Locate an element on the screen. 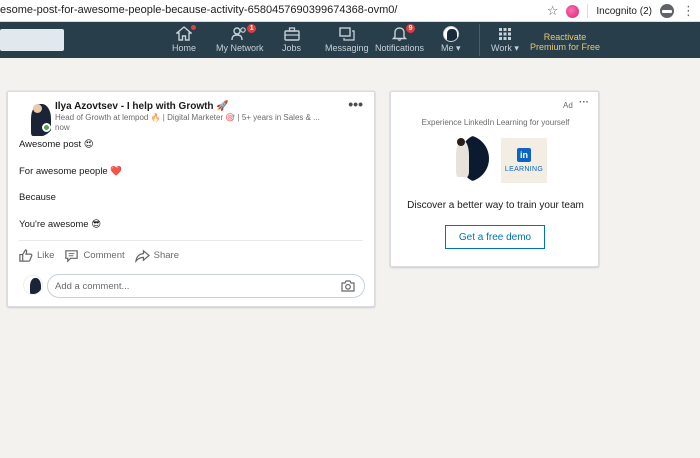 Image resolution: width=700 pixels, height=458 pixels. nav-my-network-label: My Network is located at coordinates (240, 48).